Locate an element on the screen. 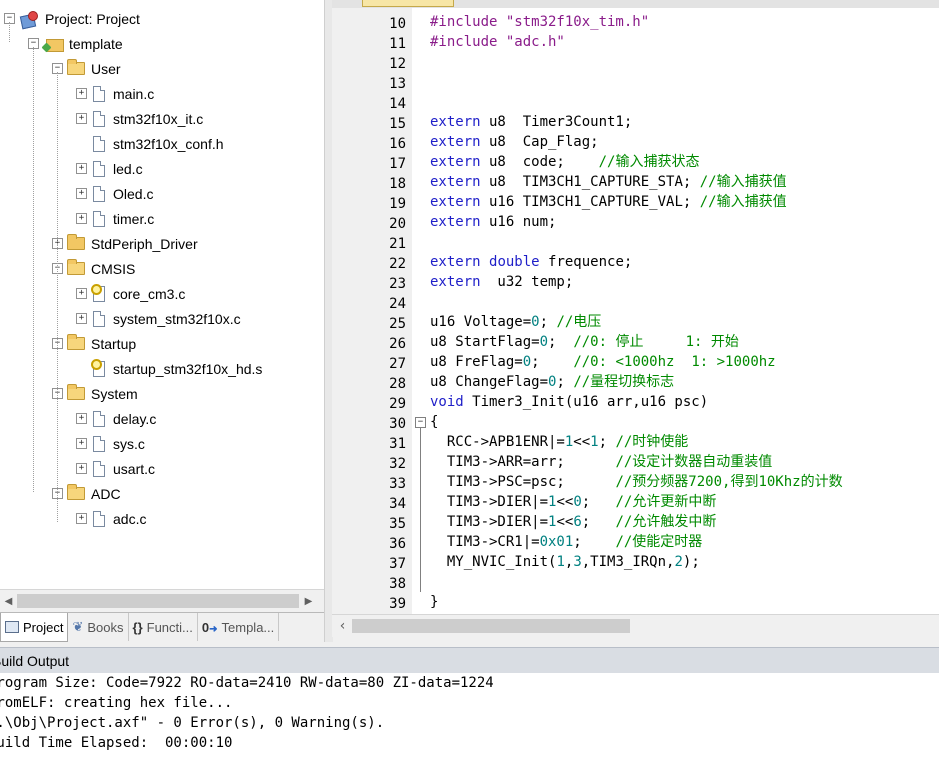 Image resolution: width=939 pixels, height=759 pixels. tree-file: + sys.c is located at coordinates (110, 443).